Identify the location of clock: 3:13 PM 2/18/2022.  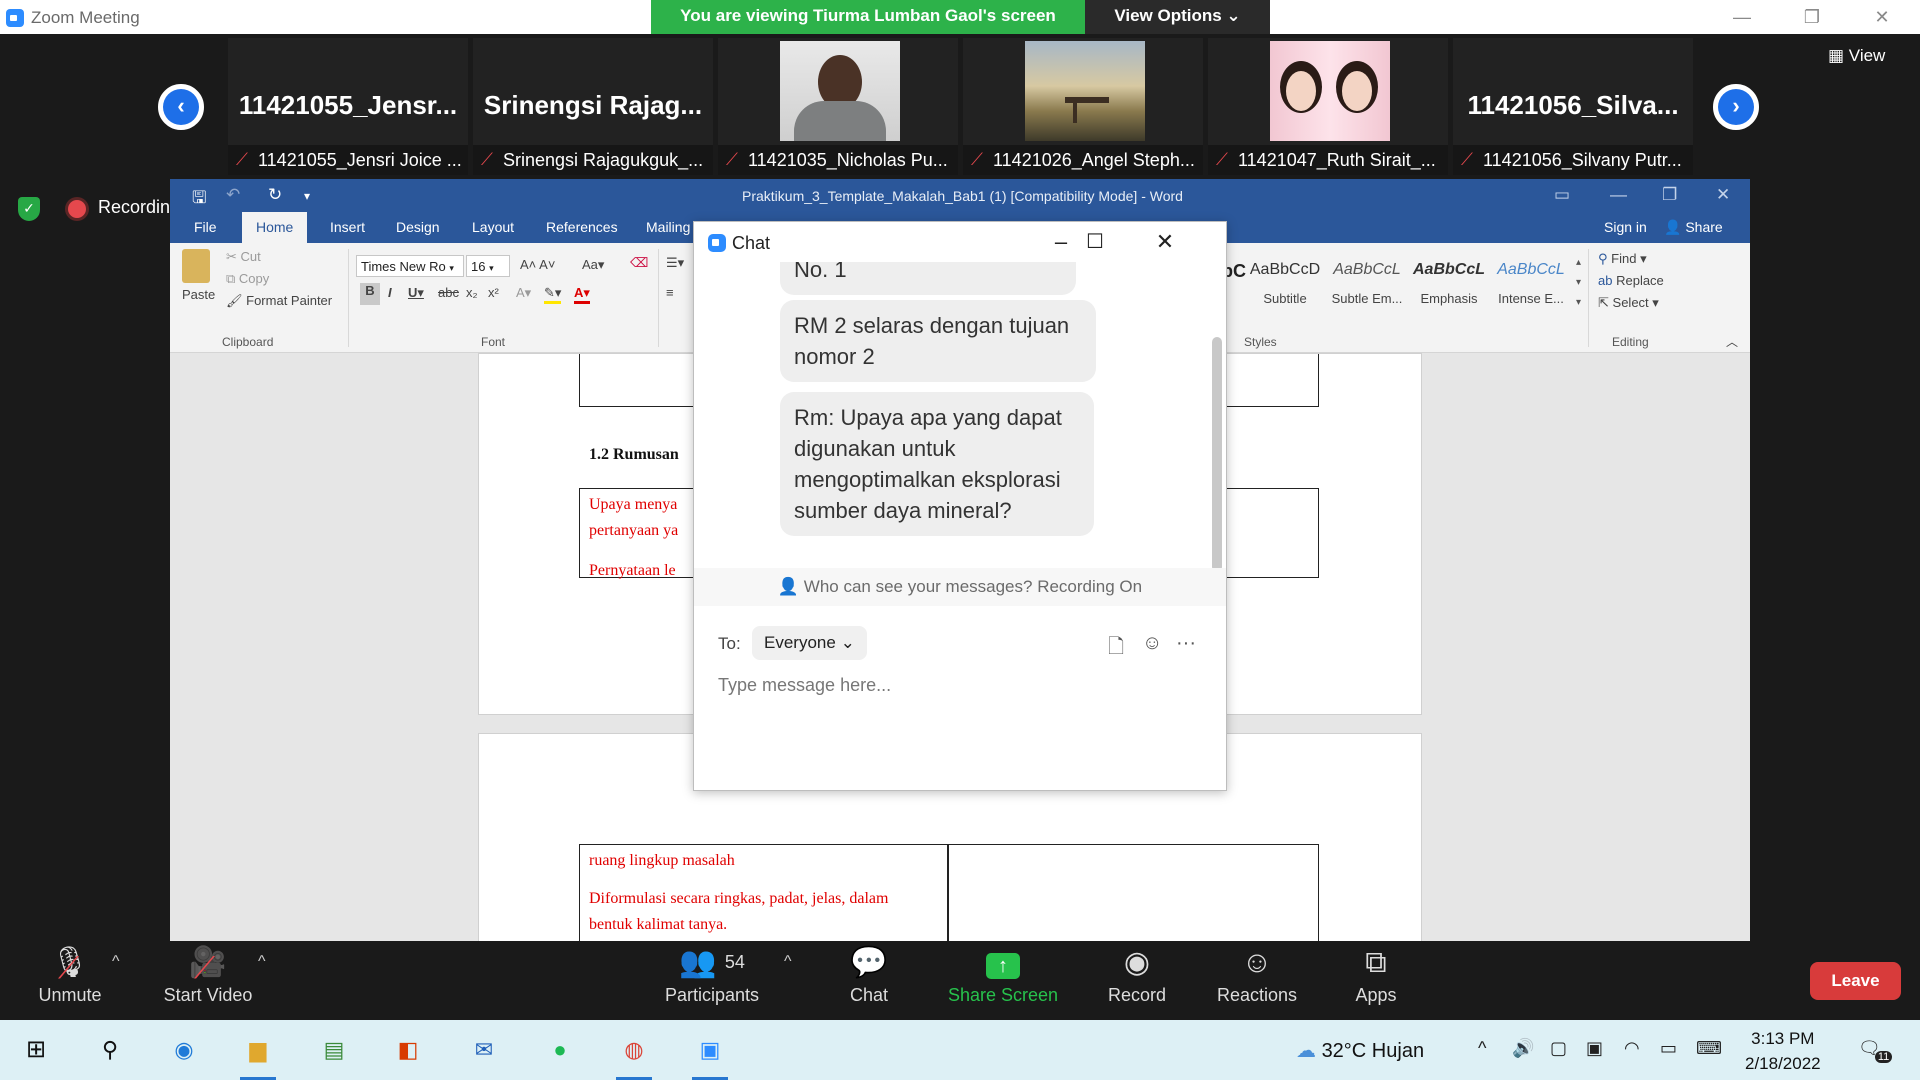
(1783, 1051).